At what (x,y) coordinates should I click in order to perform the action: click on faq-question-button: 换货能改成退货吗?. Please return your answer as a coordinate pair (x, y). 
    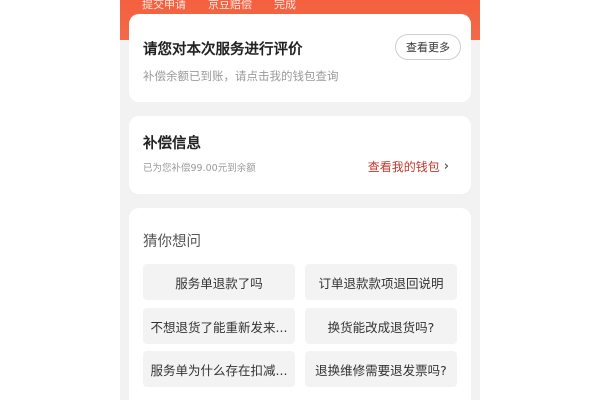
    Looking at the image, I should click on (381, 326).